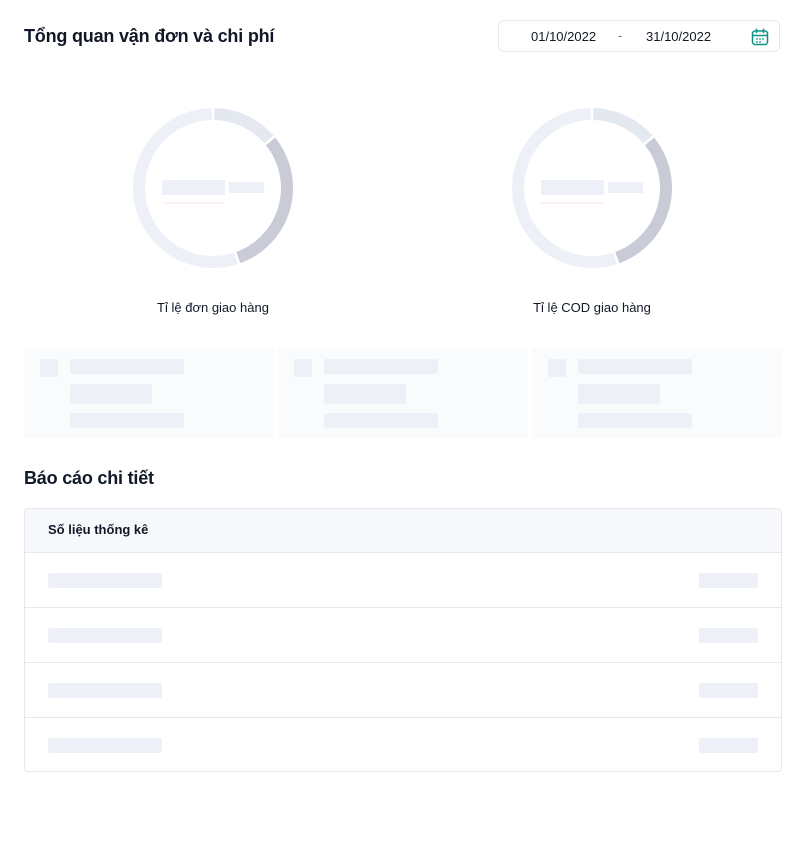 This screenshot has height=851, width=806. What do you see at coordinates (760, 37) in the screenshot?
I see `calendar-icon` at bounding box center [760, 37].